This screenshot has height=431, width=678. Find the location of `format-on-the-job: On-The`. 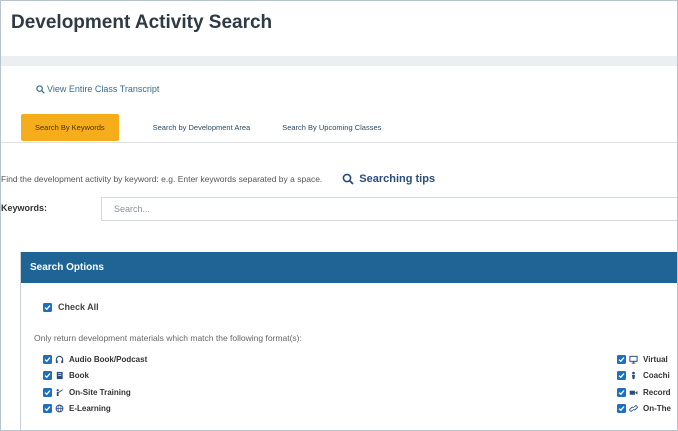

format-on-the-job: On-The is located at coordinates (644, 409).